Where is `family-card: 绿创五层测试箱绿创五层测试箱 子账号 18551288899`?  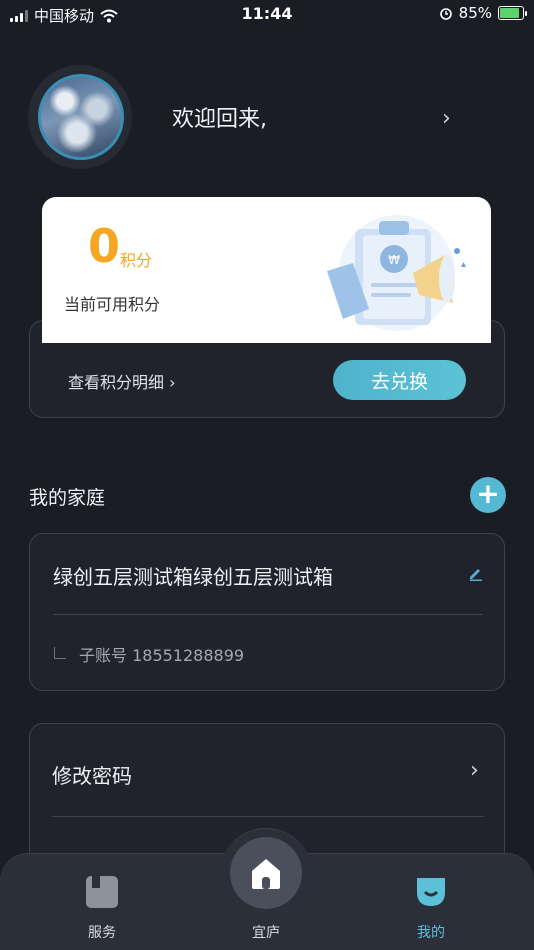 family-card: 绿创五层测试箱绿创五层测试箱 子账号 18551288899 is located at coordinates (267, 612).